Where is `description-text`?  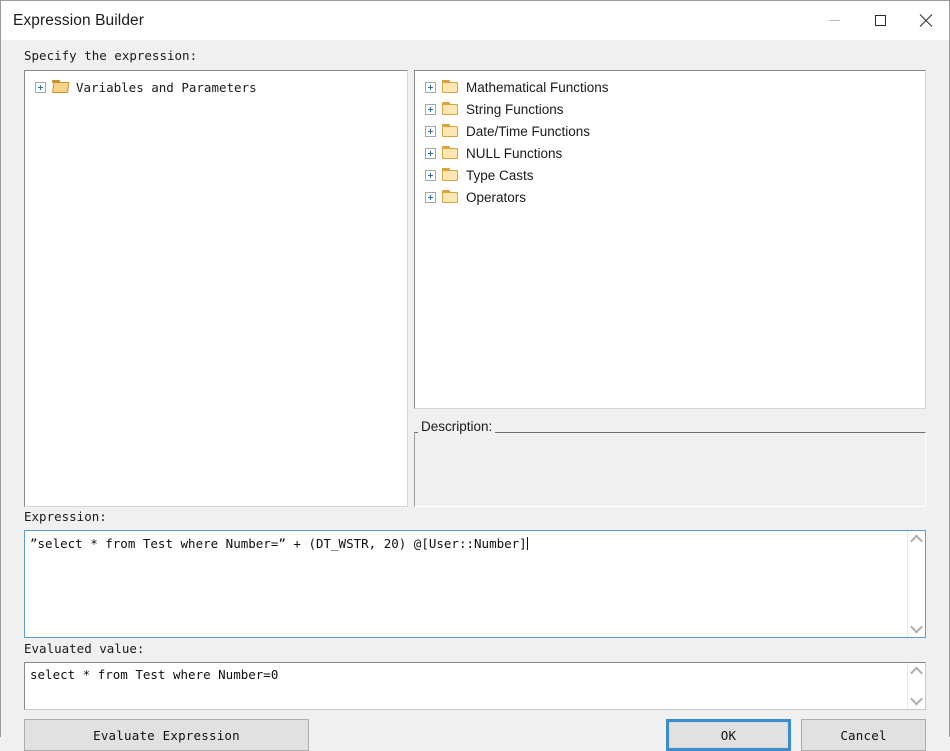
description-text is located at coordinates (670, 469).